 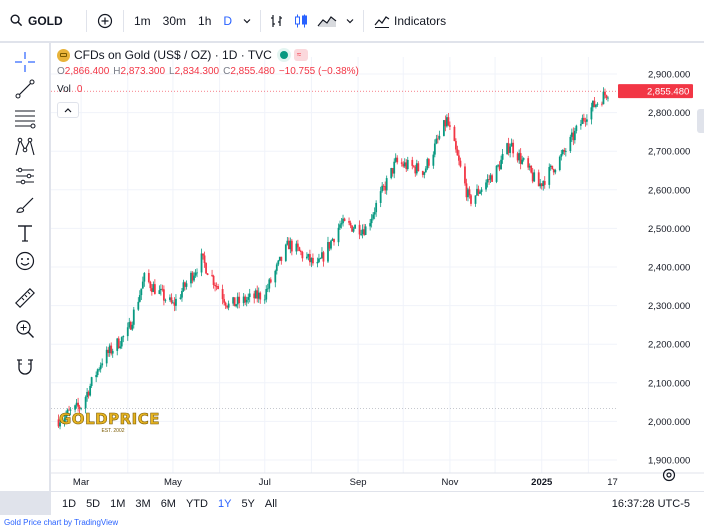 I want to click on bar-style-button, so click(x=277, y=21).